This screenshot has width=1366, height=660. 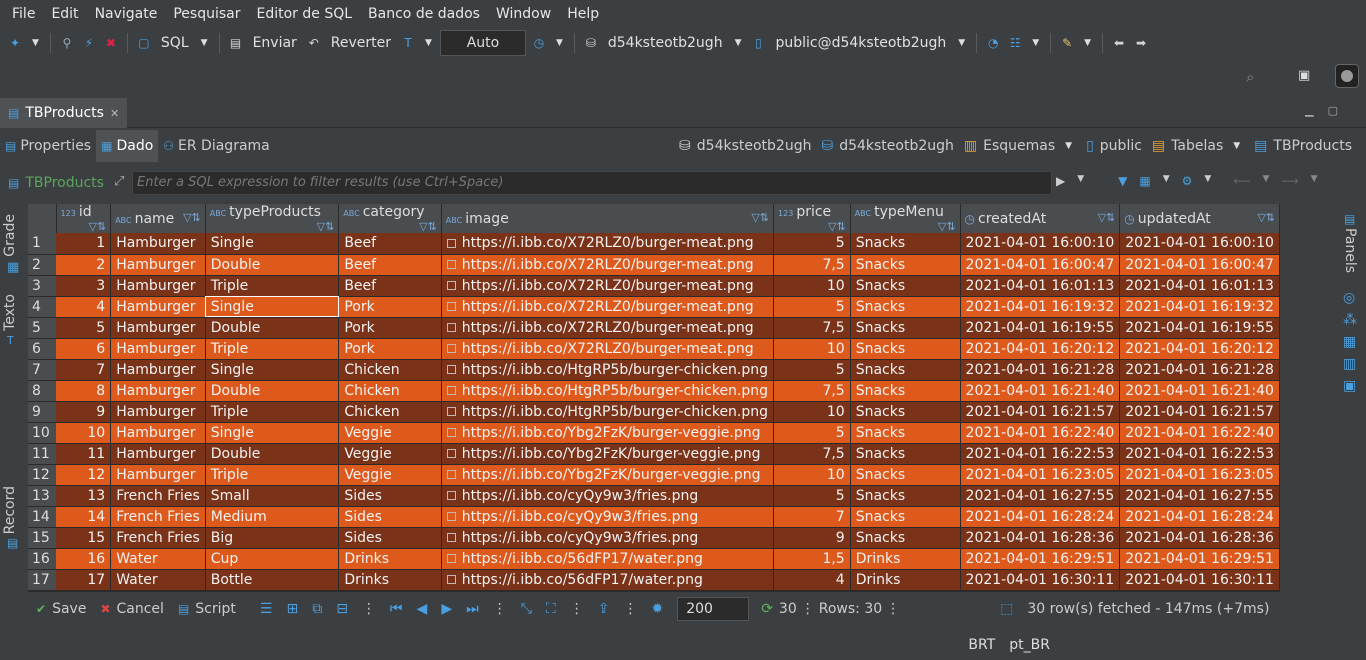 What do you see at coordinates (408, 43) in the screenshot?
I see `transaction-mode-icon: T` at bounding box center [408, 43].